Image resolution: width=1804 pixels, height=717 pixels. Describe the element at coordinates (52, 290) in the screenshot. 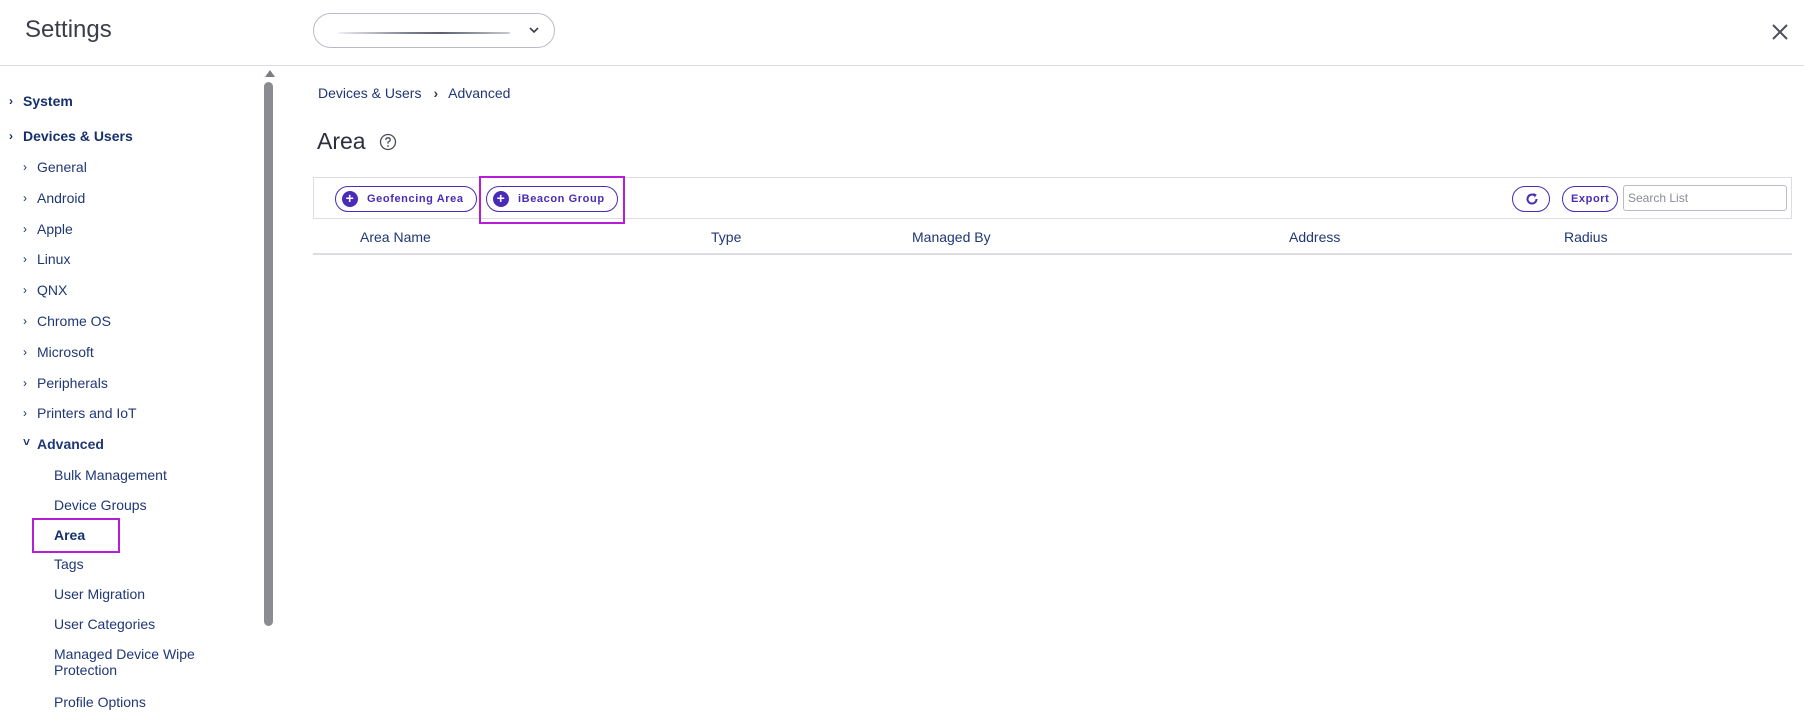

I see `sidebar-item-label: QNX` at that location.